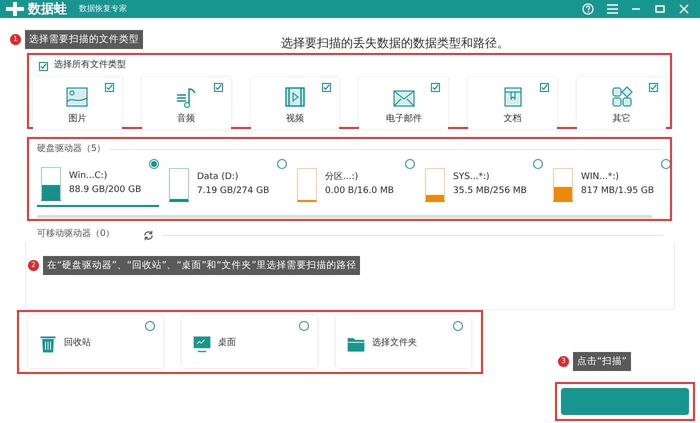 The width and height of the screenshot is (700, 423). I want to click on logo-icon, so click(15, 9).